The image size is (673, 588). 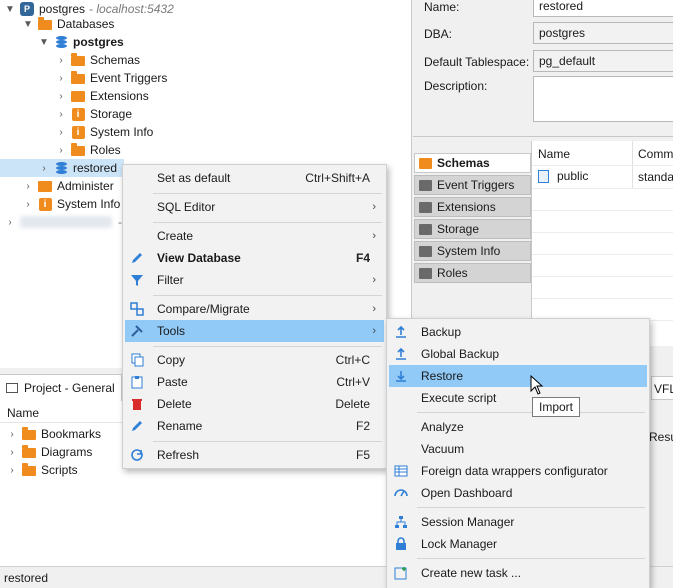 What do you see at coordinates (49, 452) in the screenshot?
I see `project-item-diagrams: › Diagrams` at bounding box center [49, 452].